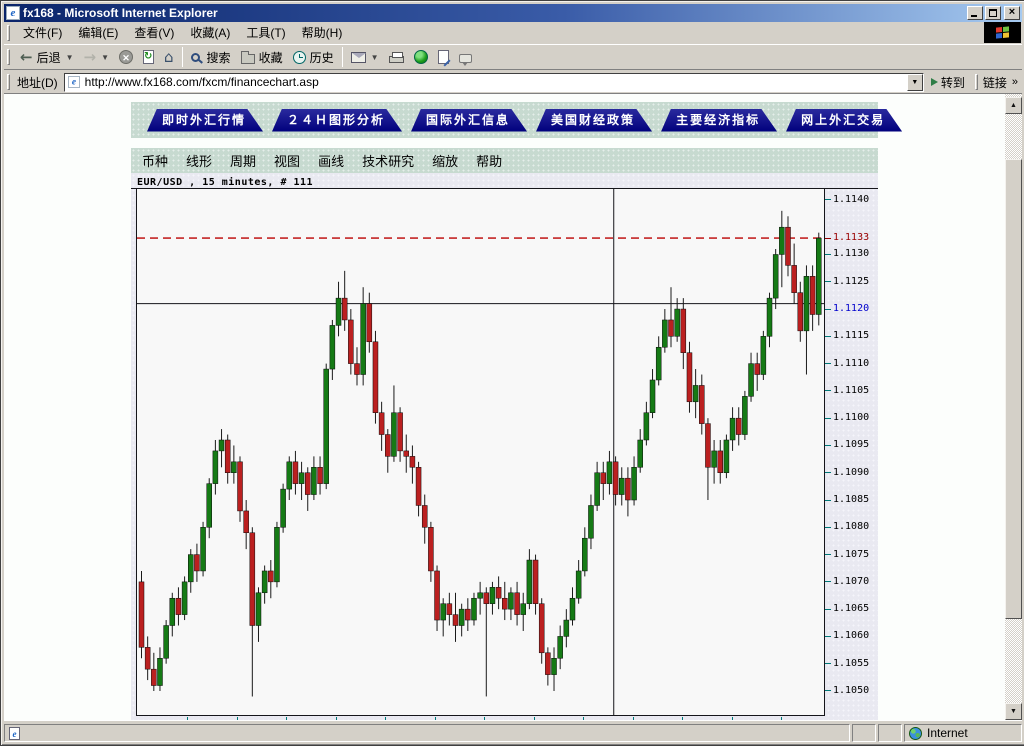  Describe the element at coordinates (934, 82) in the screenshot. I see `go-arrow-icon` at that location.